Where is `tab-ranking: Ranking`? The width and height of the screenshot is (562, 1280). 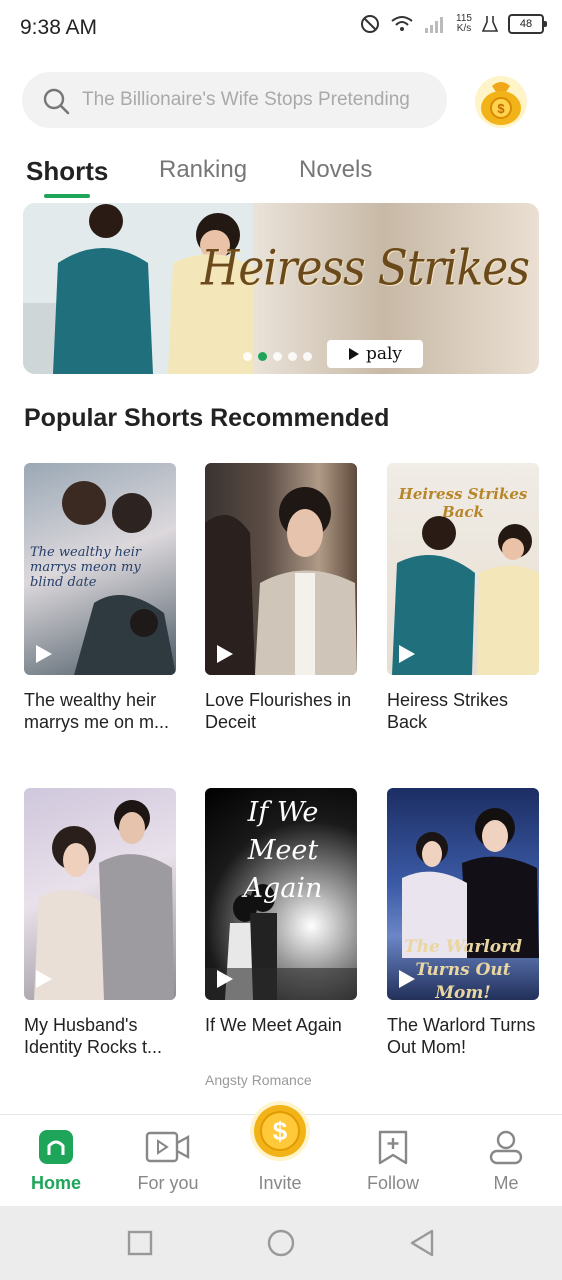 tab-ranking: Ranking is located at coordinates (203, 170).